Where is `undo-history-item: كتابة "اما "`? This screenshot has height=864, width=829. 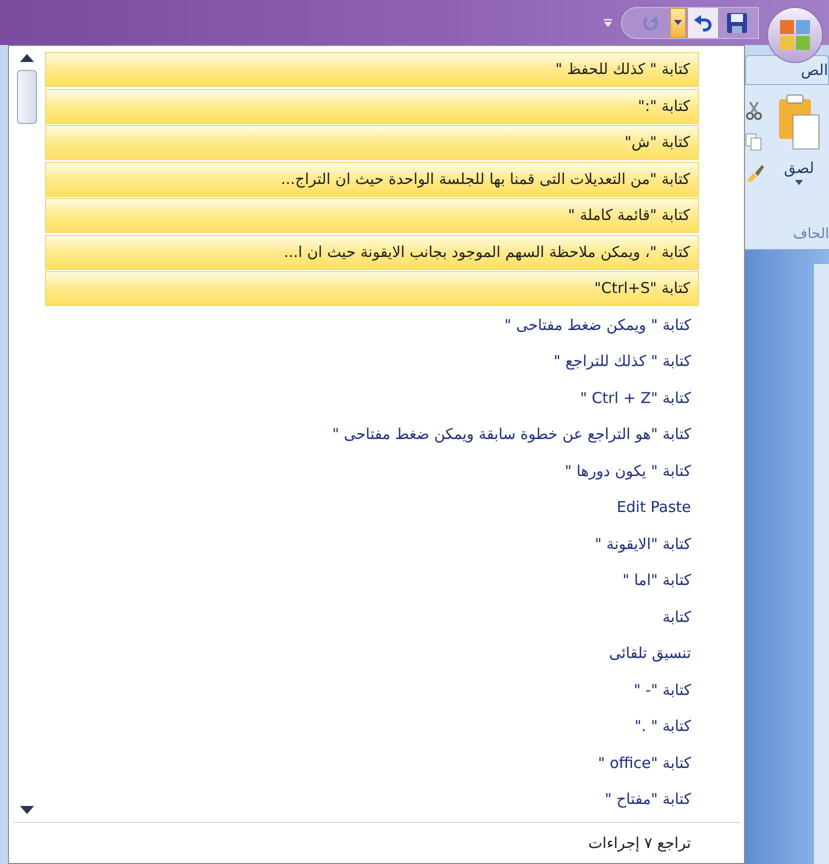 undo-history-item: كتابة "اما " is located at coordinates (372, 580).